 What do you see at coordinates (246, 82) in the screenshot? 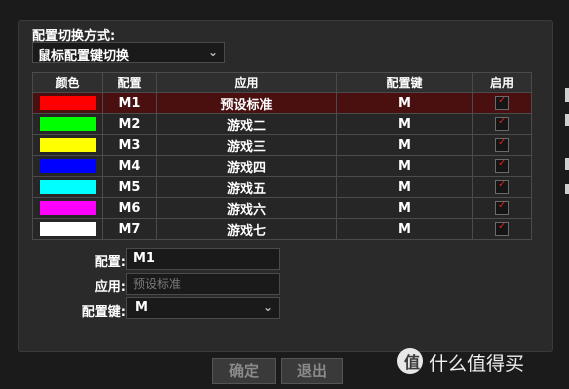
I see `col-header-app: 应用` at bounding box center [246, 82].